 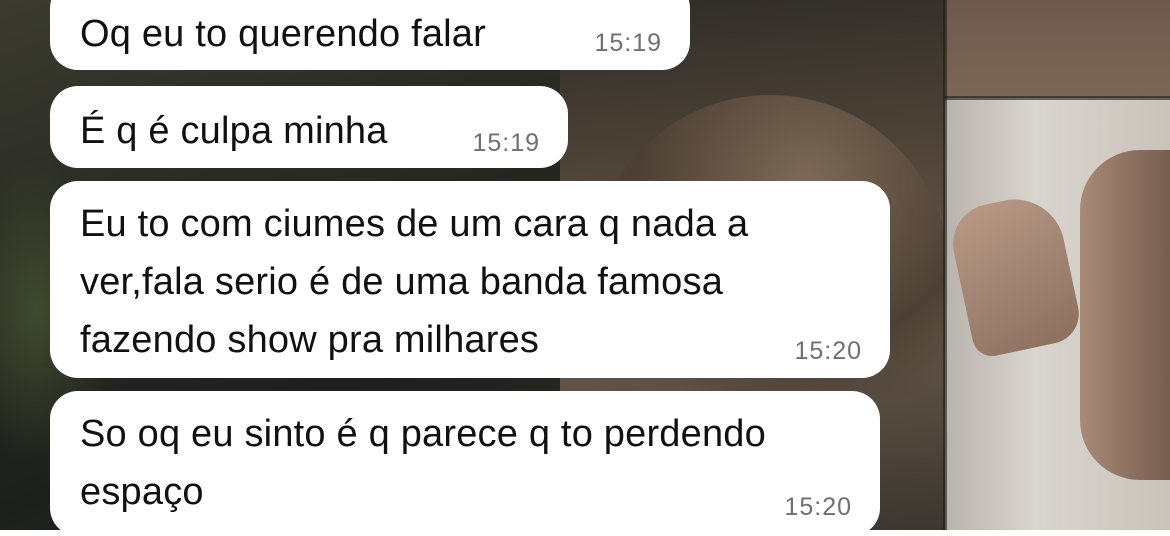 What do you see at coordinates (234, 131) in the screenshot?
I see `message-text: É q é culpa minha` at bounding box center [234, 131].